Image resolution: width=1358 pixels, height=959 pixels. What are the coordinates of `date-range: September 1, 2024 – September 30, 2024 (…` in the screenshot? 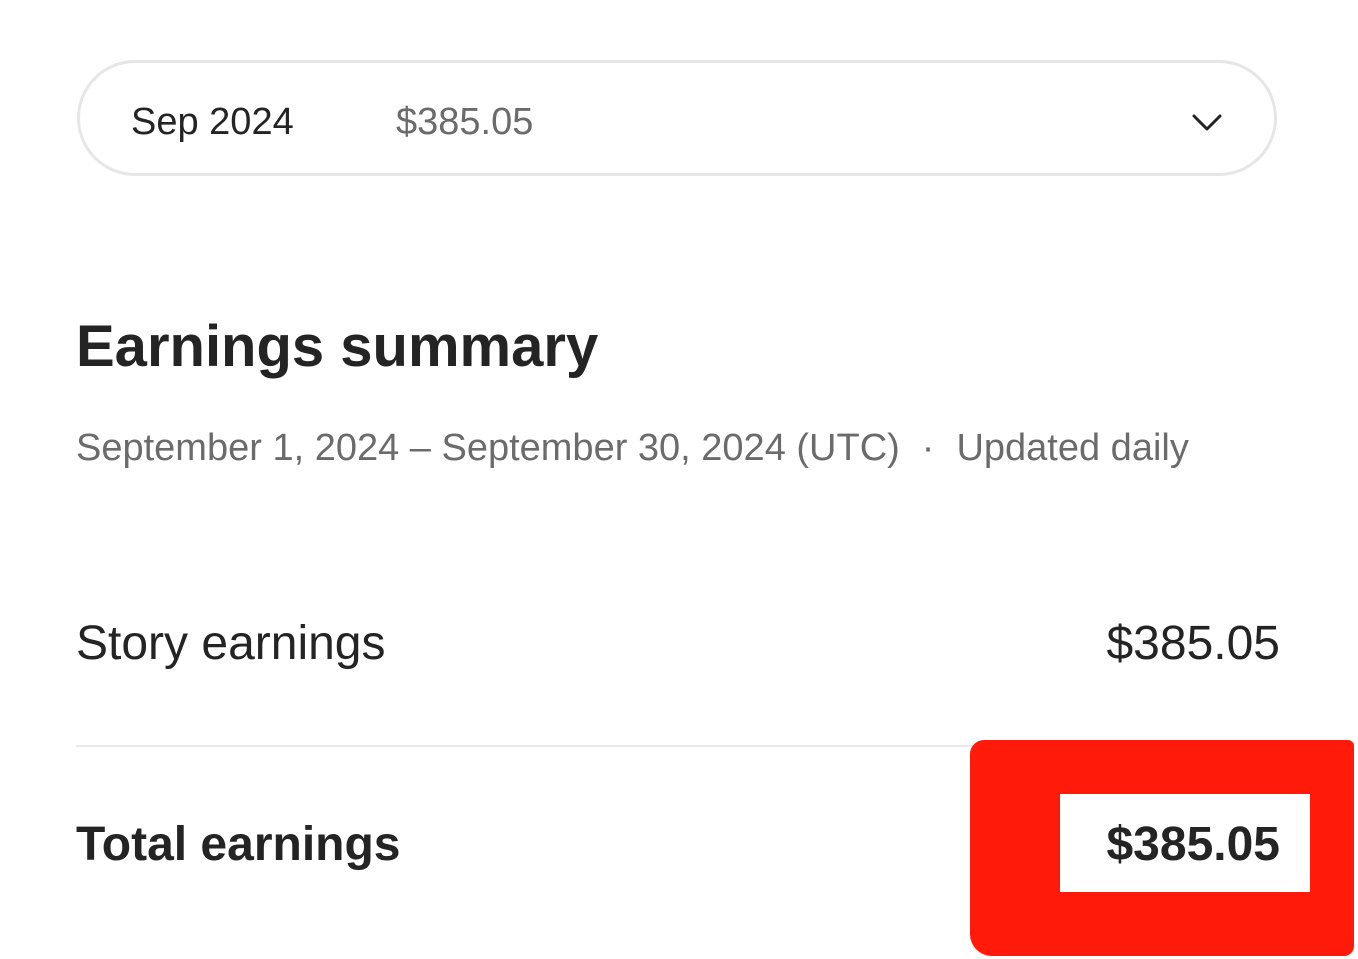 It's located at (488, 448).